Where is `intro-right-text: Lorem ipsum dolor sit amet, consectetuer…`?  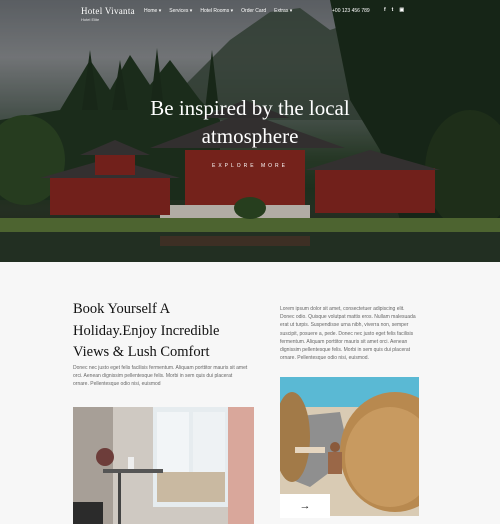
intro-right-text: Lorem ipsum dolor sit amet, consectetuer… is located at coordinates (348, 334).